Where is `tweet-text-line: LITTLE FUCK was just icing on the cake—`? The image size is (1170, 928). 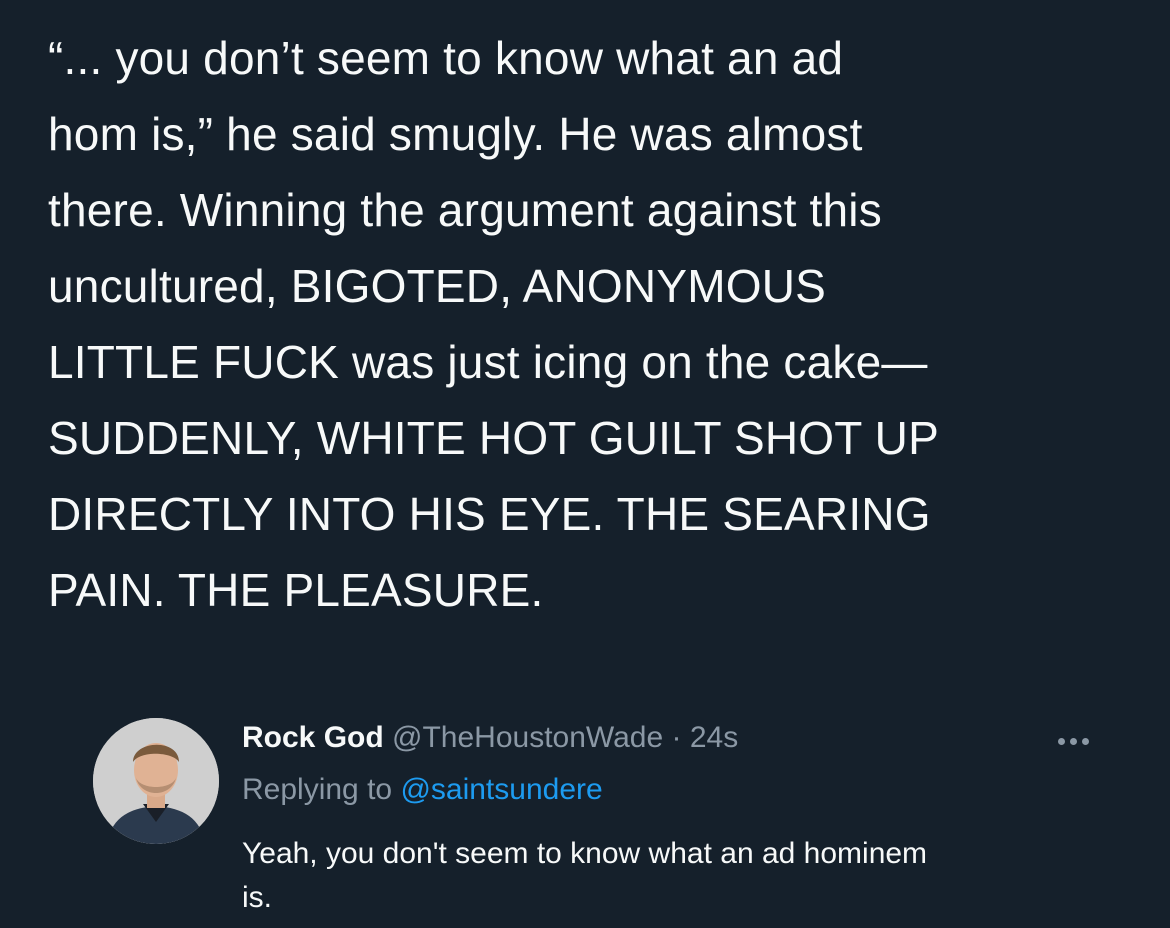 tweet-text-line: LITTLE FUCK was just icing on the cake— is located at coordinates (488, 362).